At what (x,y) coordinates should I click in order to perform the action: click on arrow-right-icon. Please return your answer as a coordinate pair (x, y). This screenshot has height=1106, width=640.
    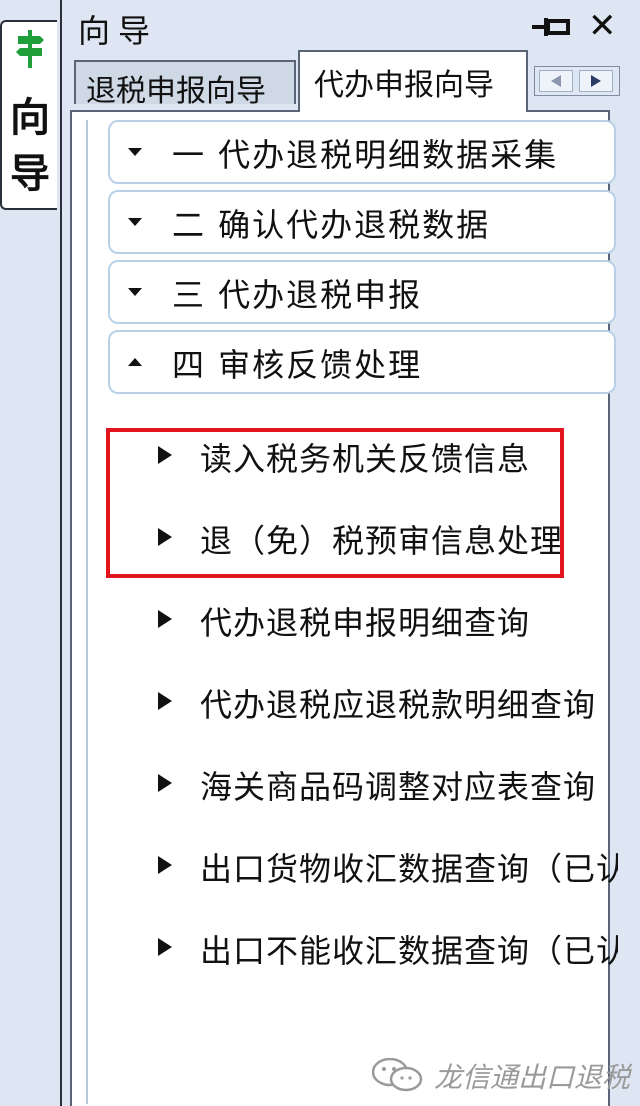
    Looking at the image, I should click on (596, 81).